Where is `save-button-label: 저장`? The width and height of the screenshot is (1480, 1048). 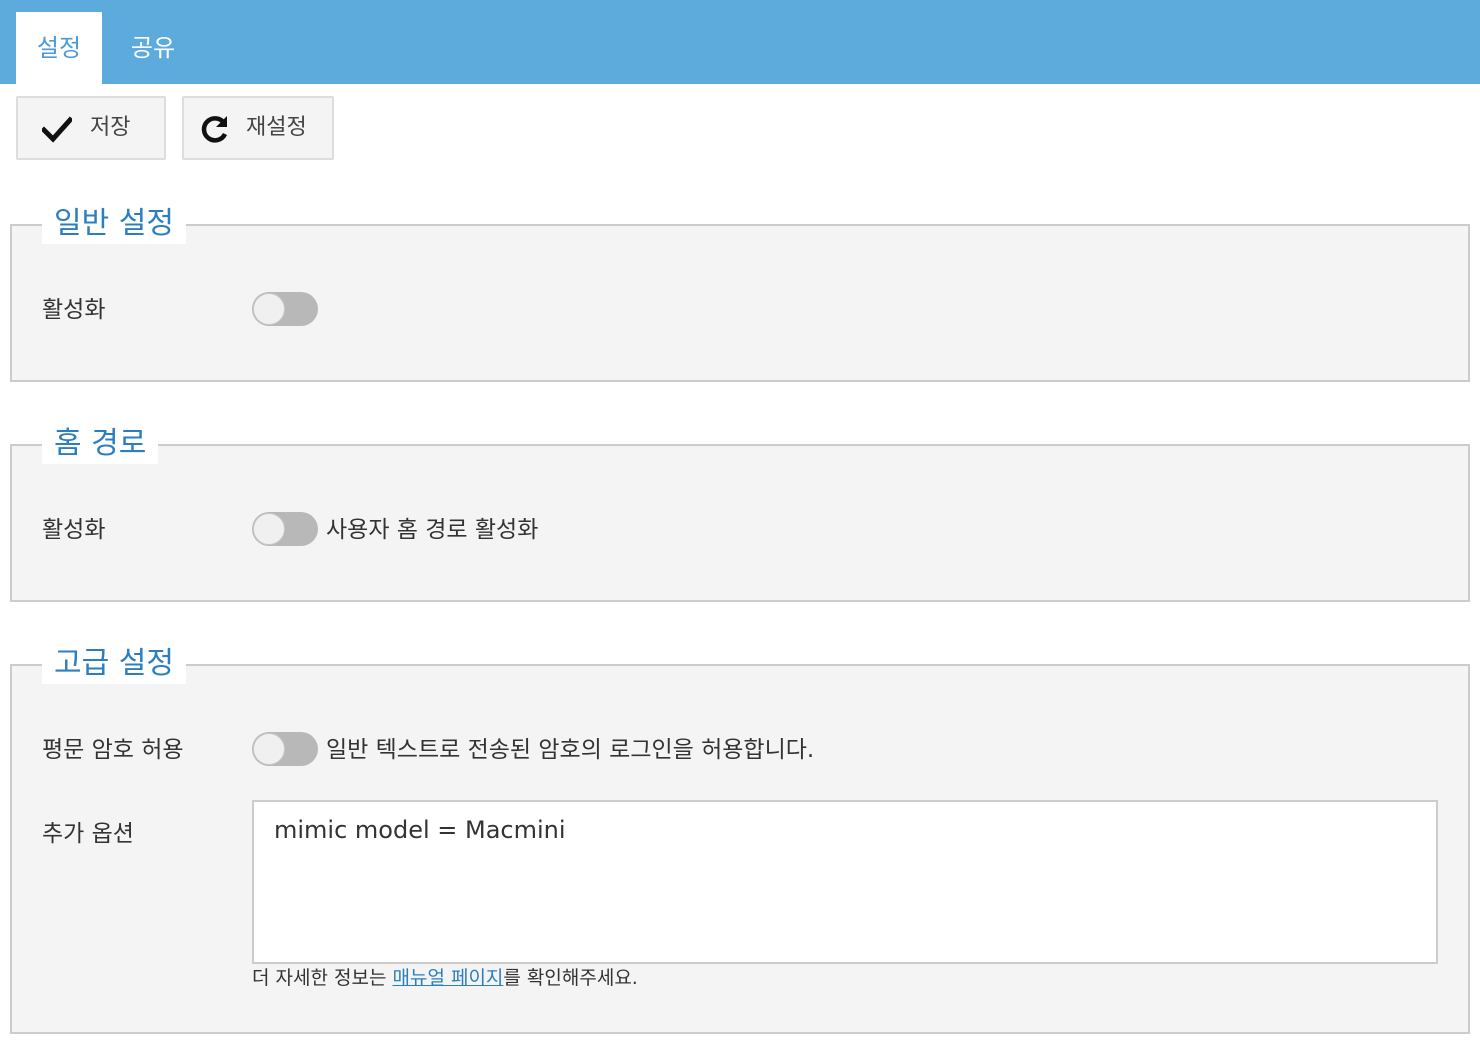
save-button-label: 저장 is located at coordinates (110, 127).